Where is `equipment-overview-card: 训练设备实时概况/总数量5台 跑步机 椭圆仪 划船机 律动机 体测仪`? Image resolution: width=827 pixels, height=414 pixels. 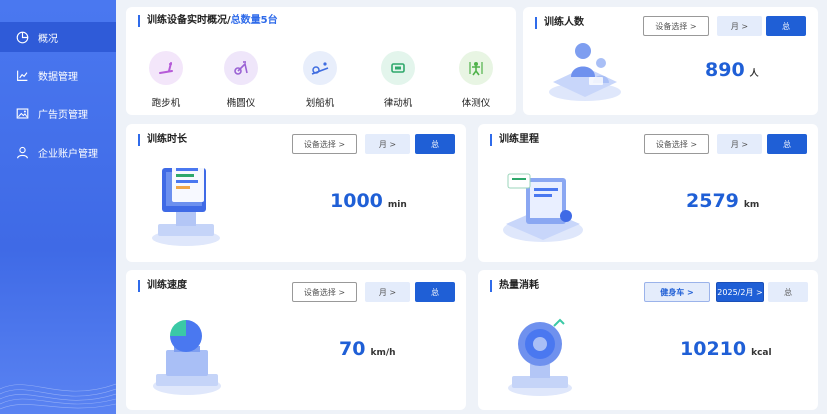
equipment-overview-card: 训练设备实时概况/总数量5台 跑步机 椭圆仪 划船机 律动机 体测仪 is located at coordinates (321, 61).